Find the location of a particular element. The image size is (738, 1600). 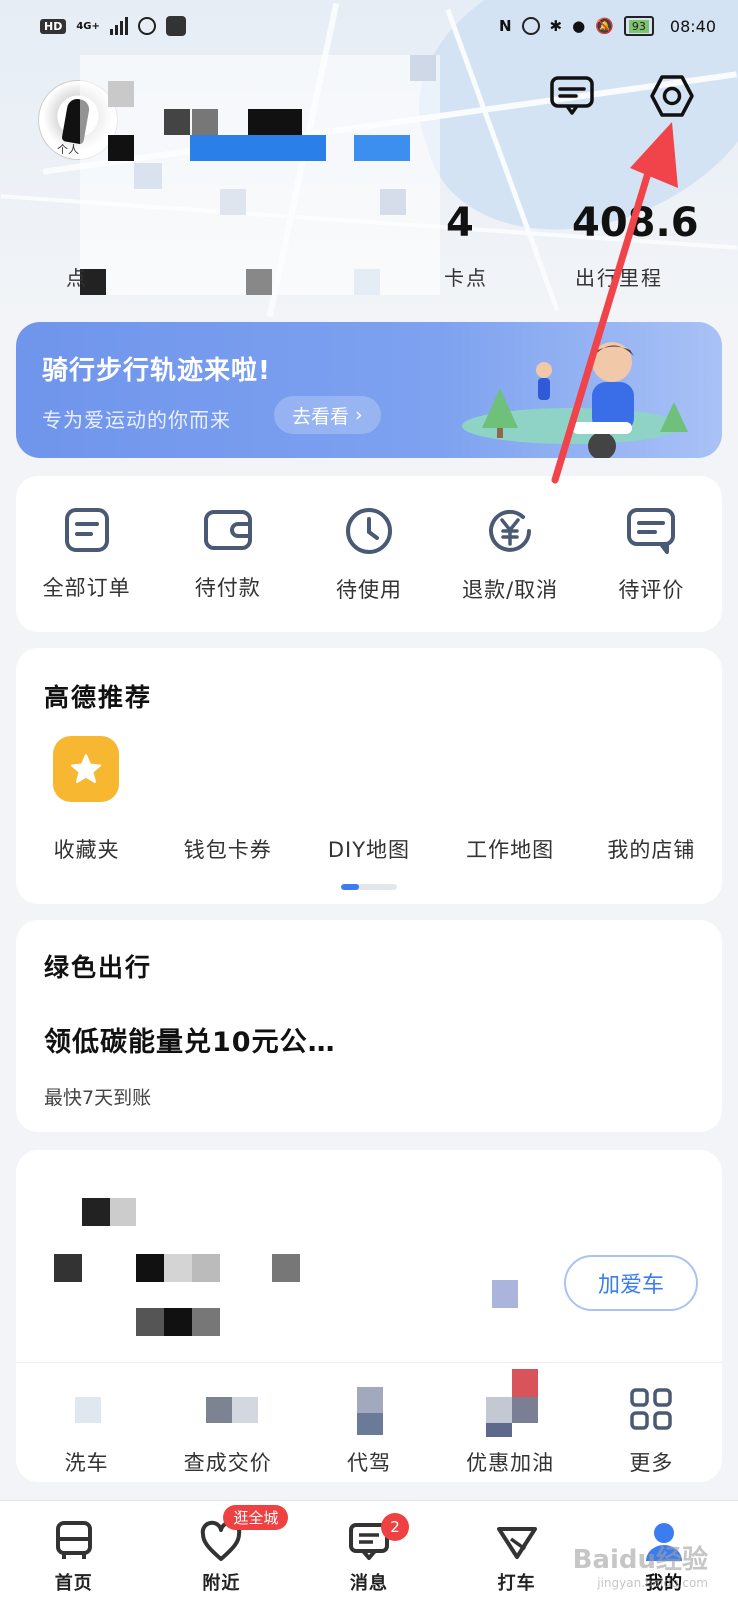

car-more-label: 更多 is located at coordinates (651, 1463).